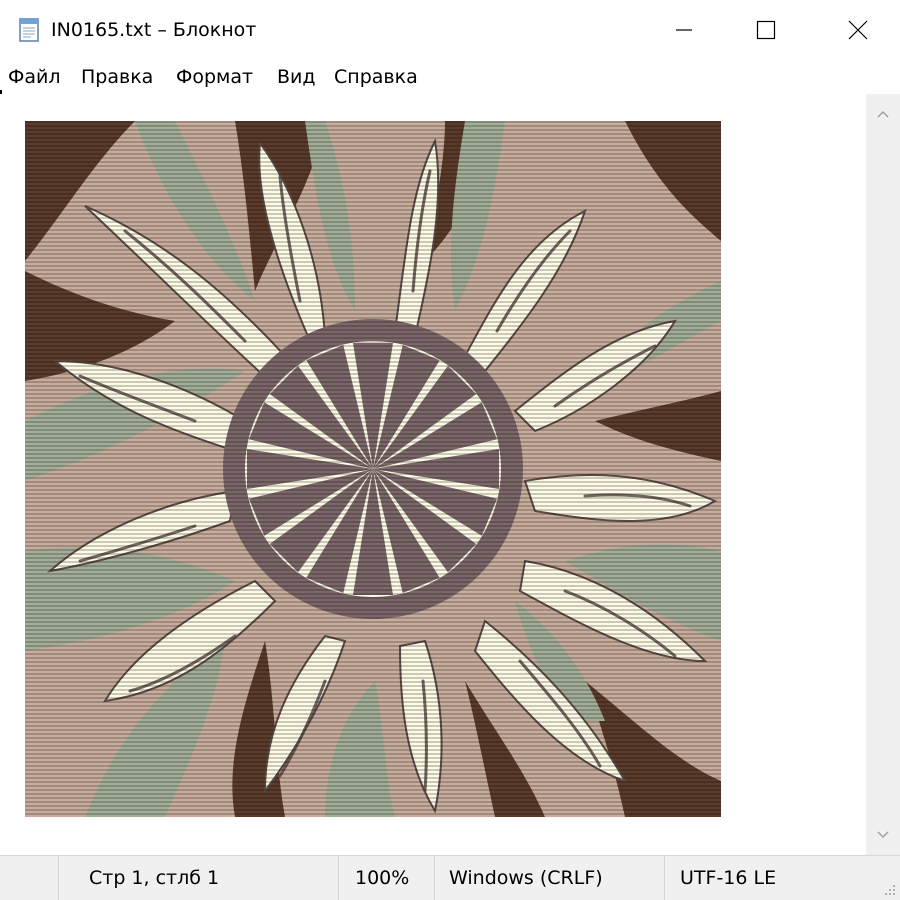  What do you see at coordinates (890, 890) in the screenshot?
I see `resize-grip-icon` at bounding box center [890, 890].